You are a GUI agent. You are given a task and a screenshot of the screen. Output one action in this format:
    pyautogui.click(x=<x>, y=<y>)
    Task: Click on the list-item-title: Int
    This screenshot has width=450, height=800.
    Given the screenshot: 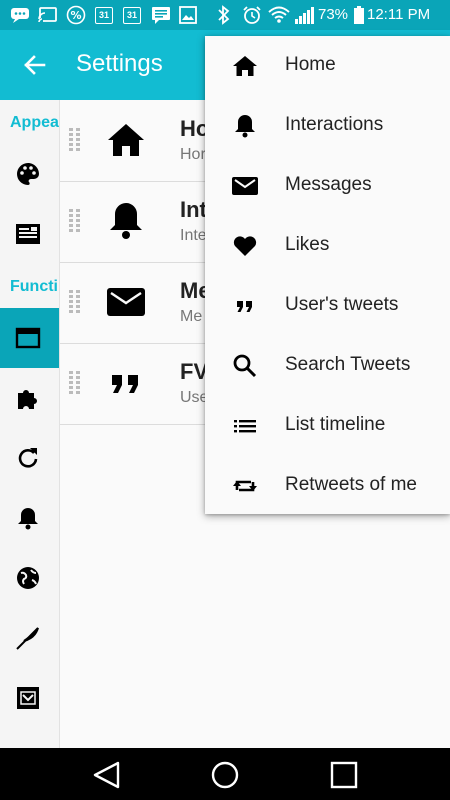 What is the action you would take?
    pyautogui.click(x=193, y=209)
    